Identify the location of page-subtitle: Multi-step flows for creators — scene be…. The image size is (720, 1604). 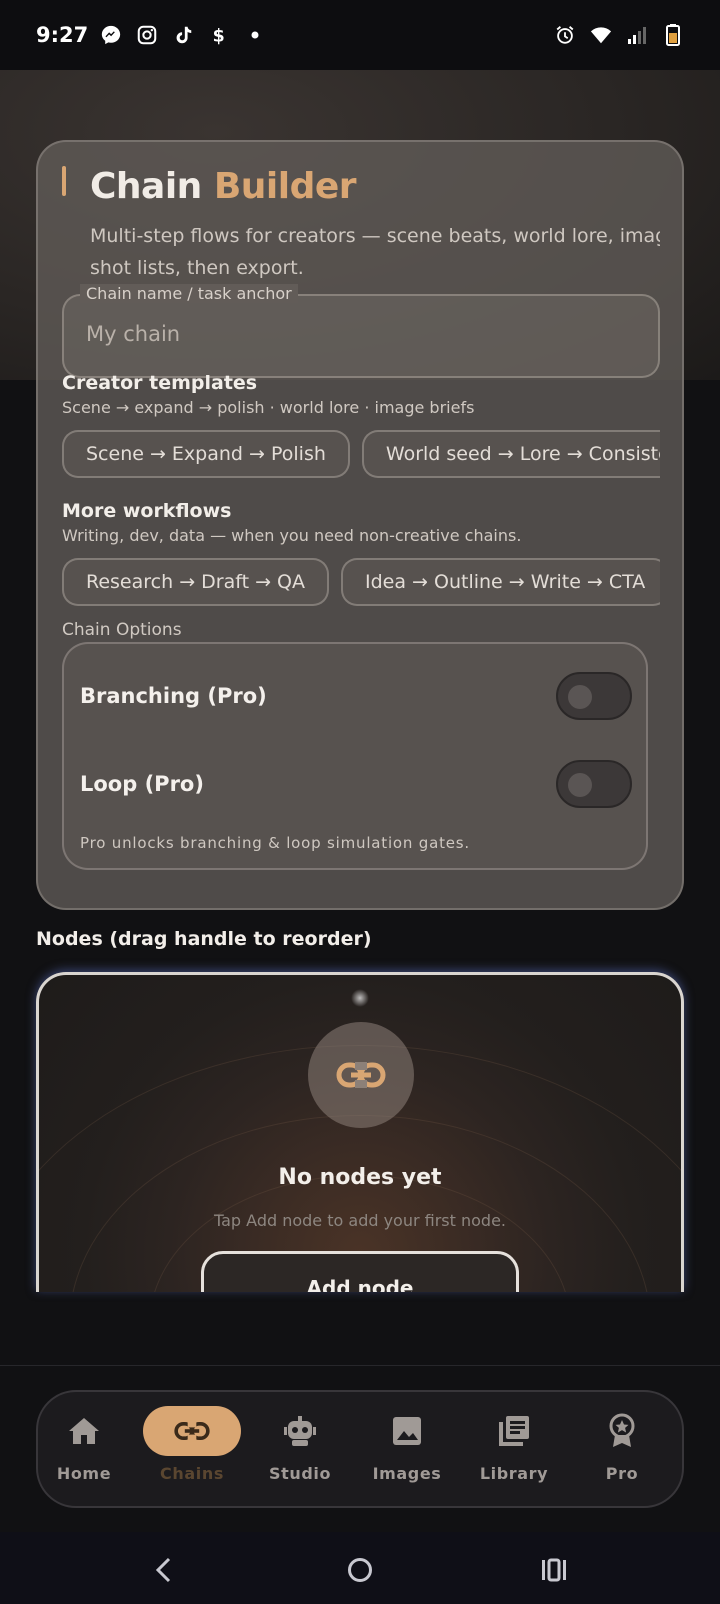
(375, 252).